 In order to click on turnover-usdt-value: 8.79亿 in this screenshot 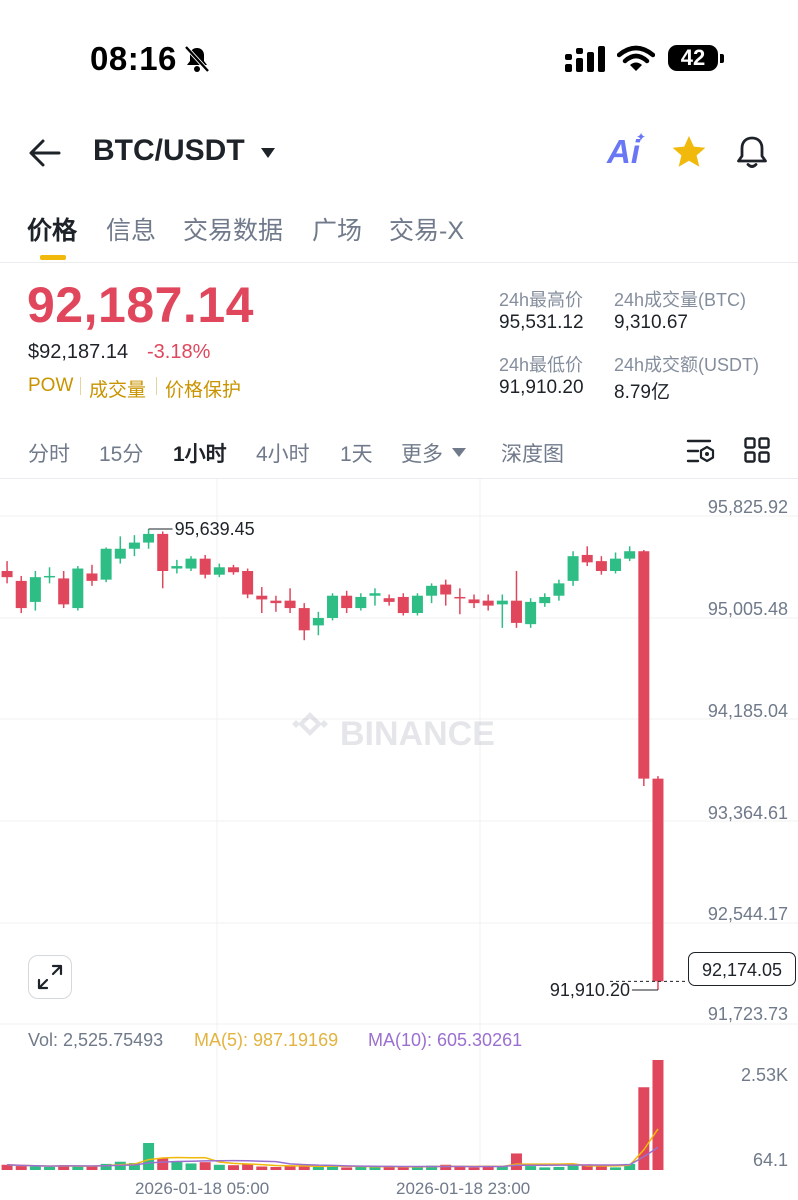, I will do `click(642, 392)`.